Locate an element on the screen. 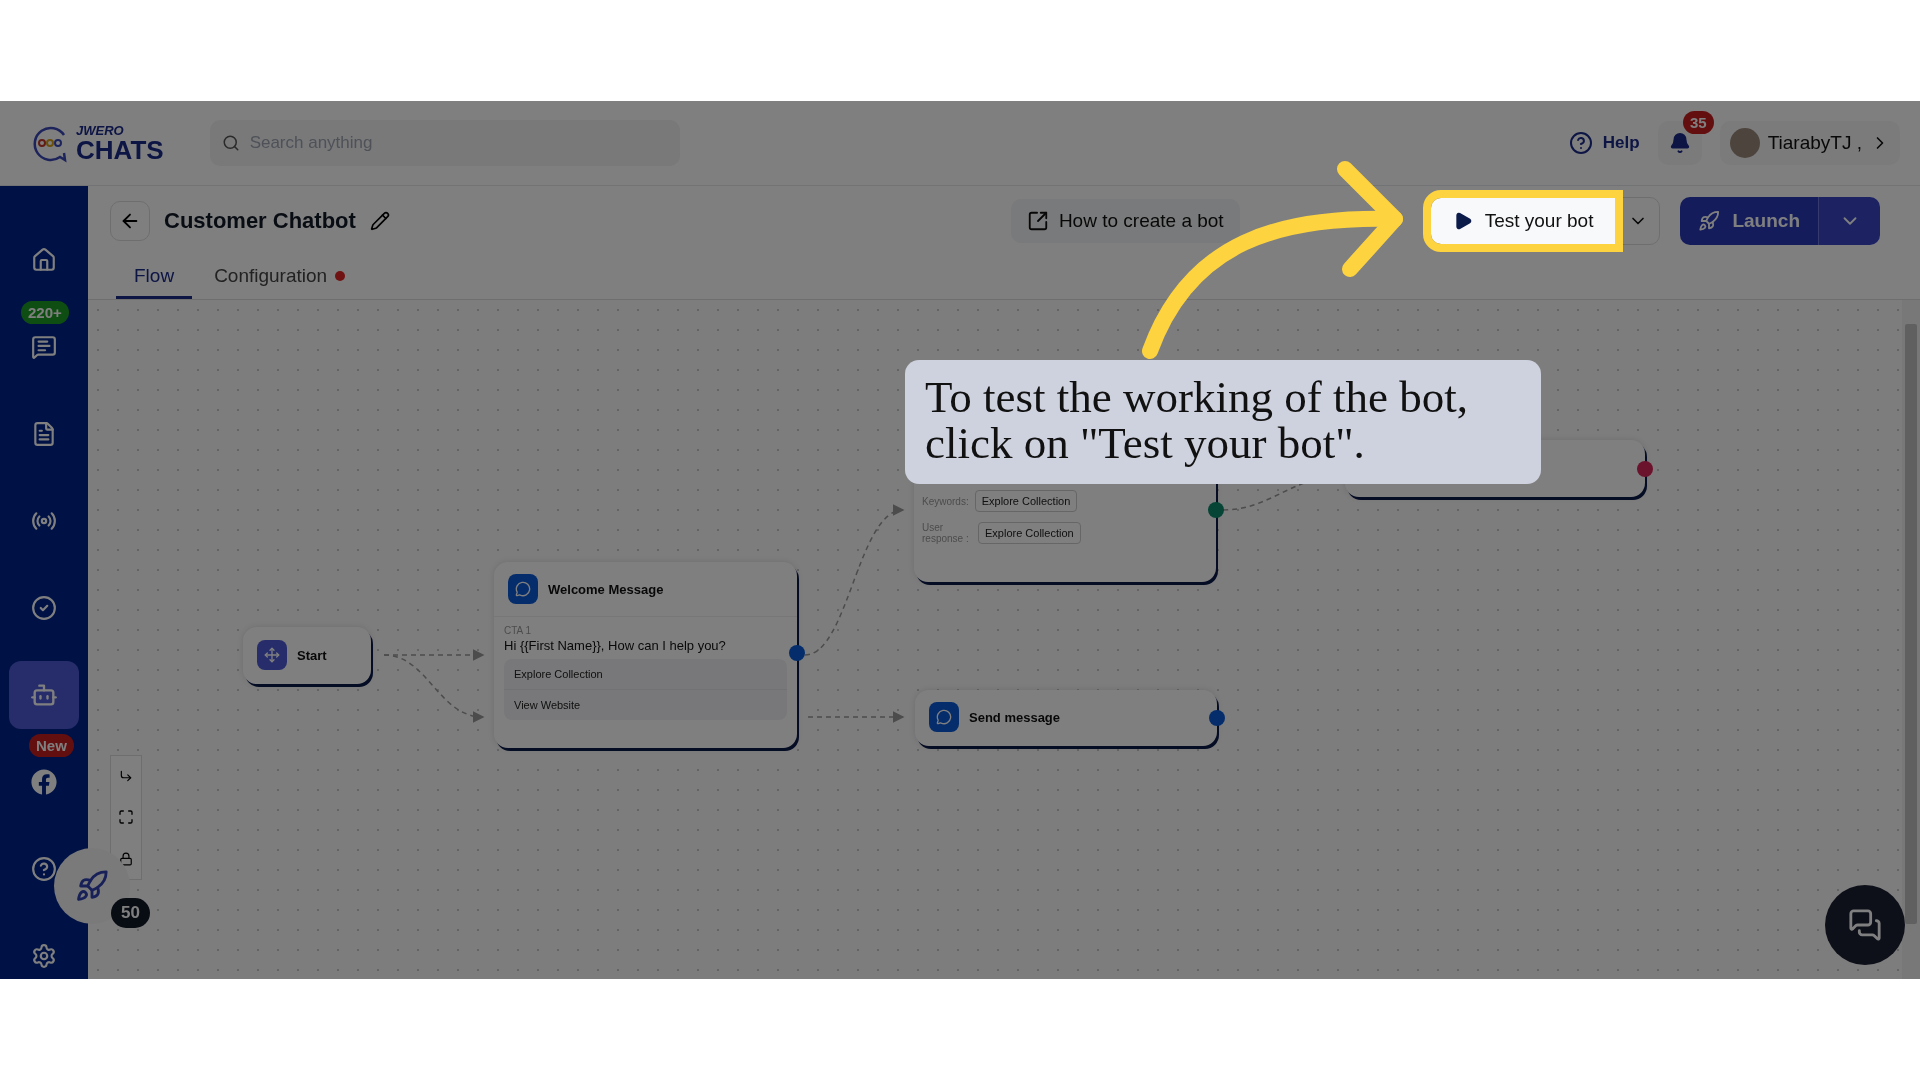 The image size is (1920, 1080). logo-text: JWERO is located at coordinates (100, 130).